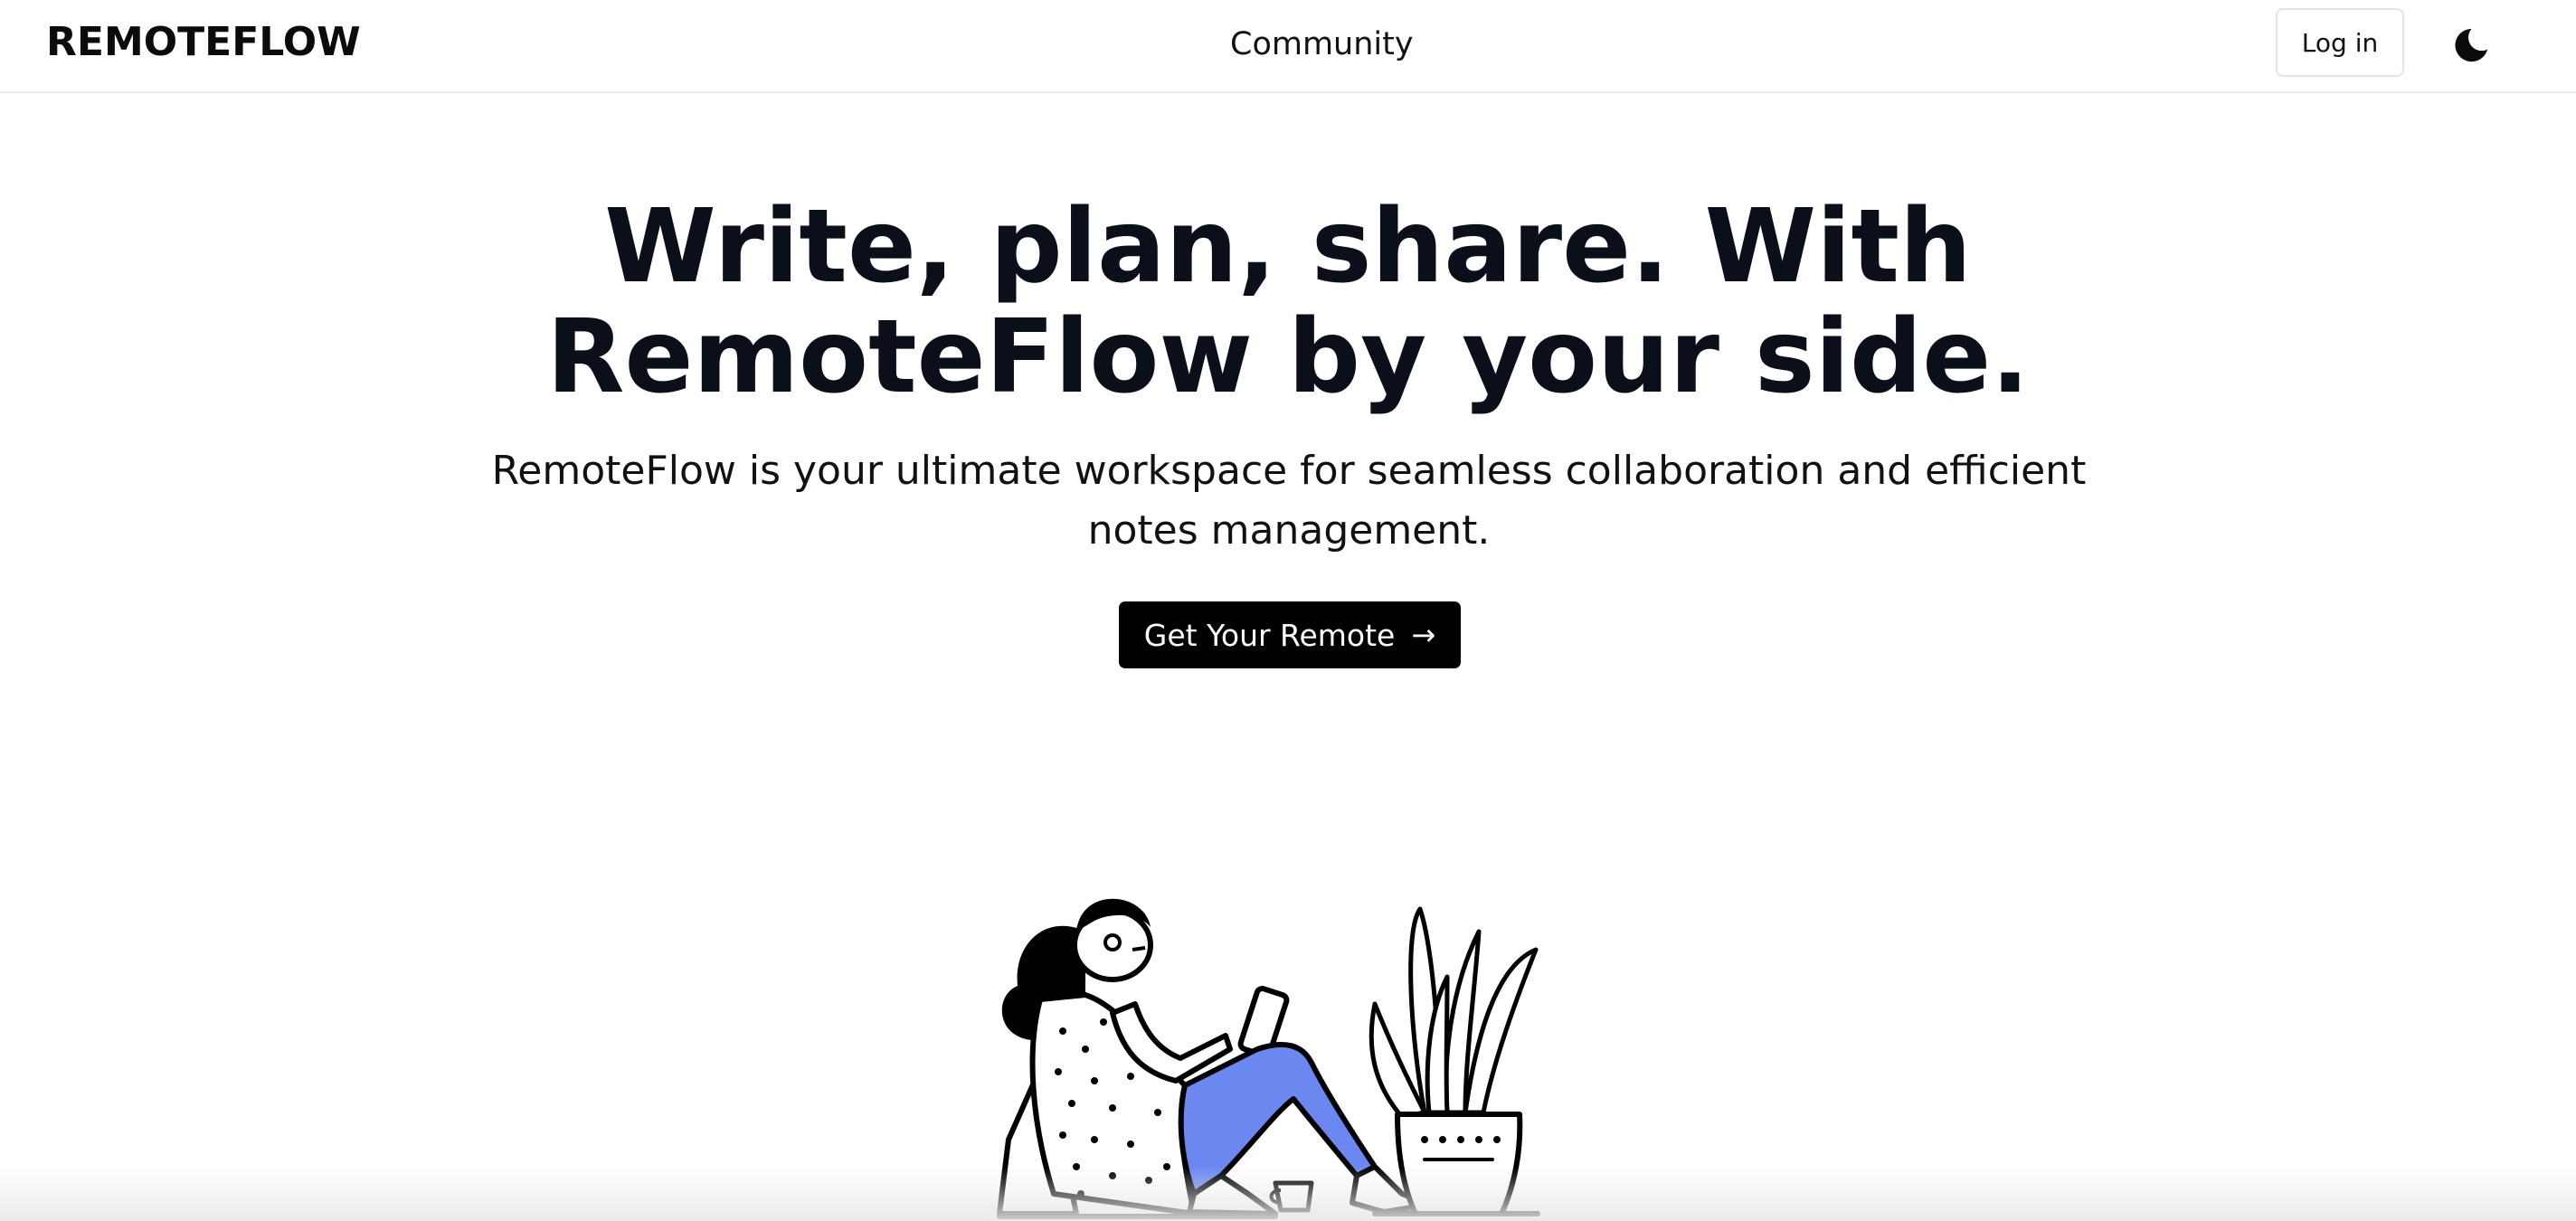  Describe the element at coordinates (1268, 1058) in the screenshot. I see `woman-reading-illustration` at that location.